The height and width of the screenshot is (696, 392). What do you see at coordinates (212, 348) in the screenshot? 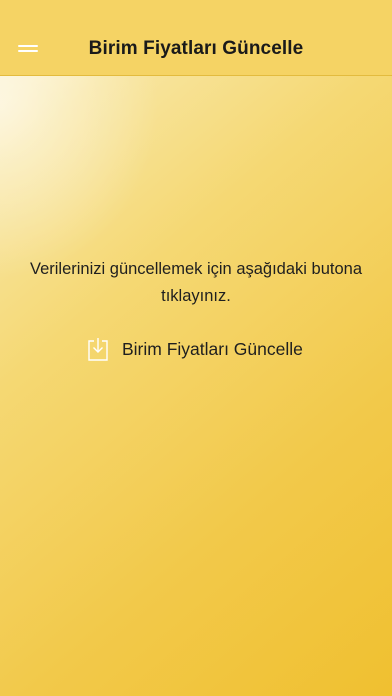
I see `update-button-label: Birim Fiyatları Güncelle` at bounding box center [212, 348].